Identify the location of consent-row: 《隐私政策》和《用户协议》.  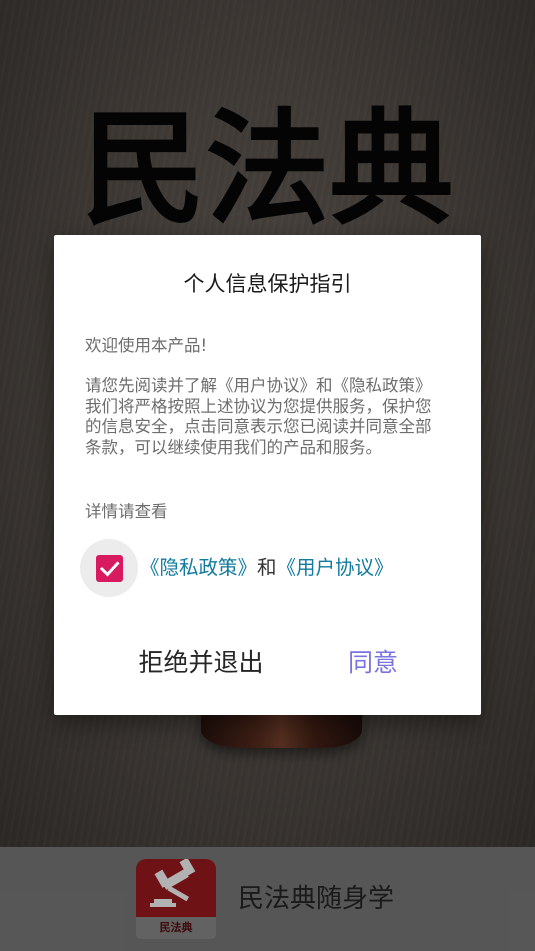
(270, 569).